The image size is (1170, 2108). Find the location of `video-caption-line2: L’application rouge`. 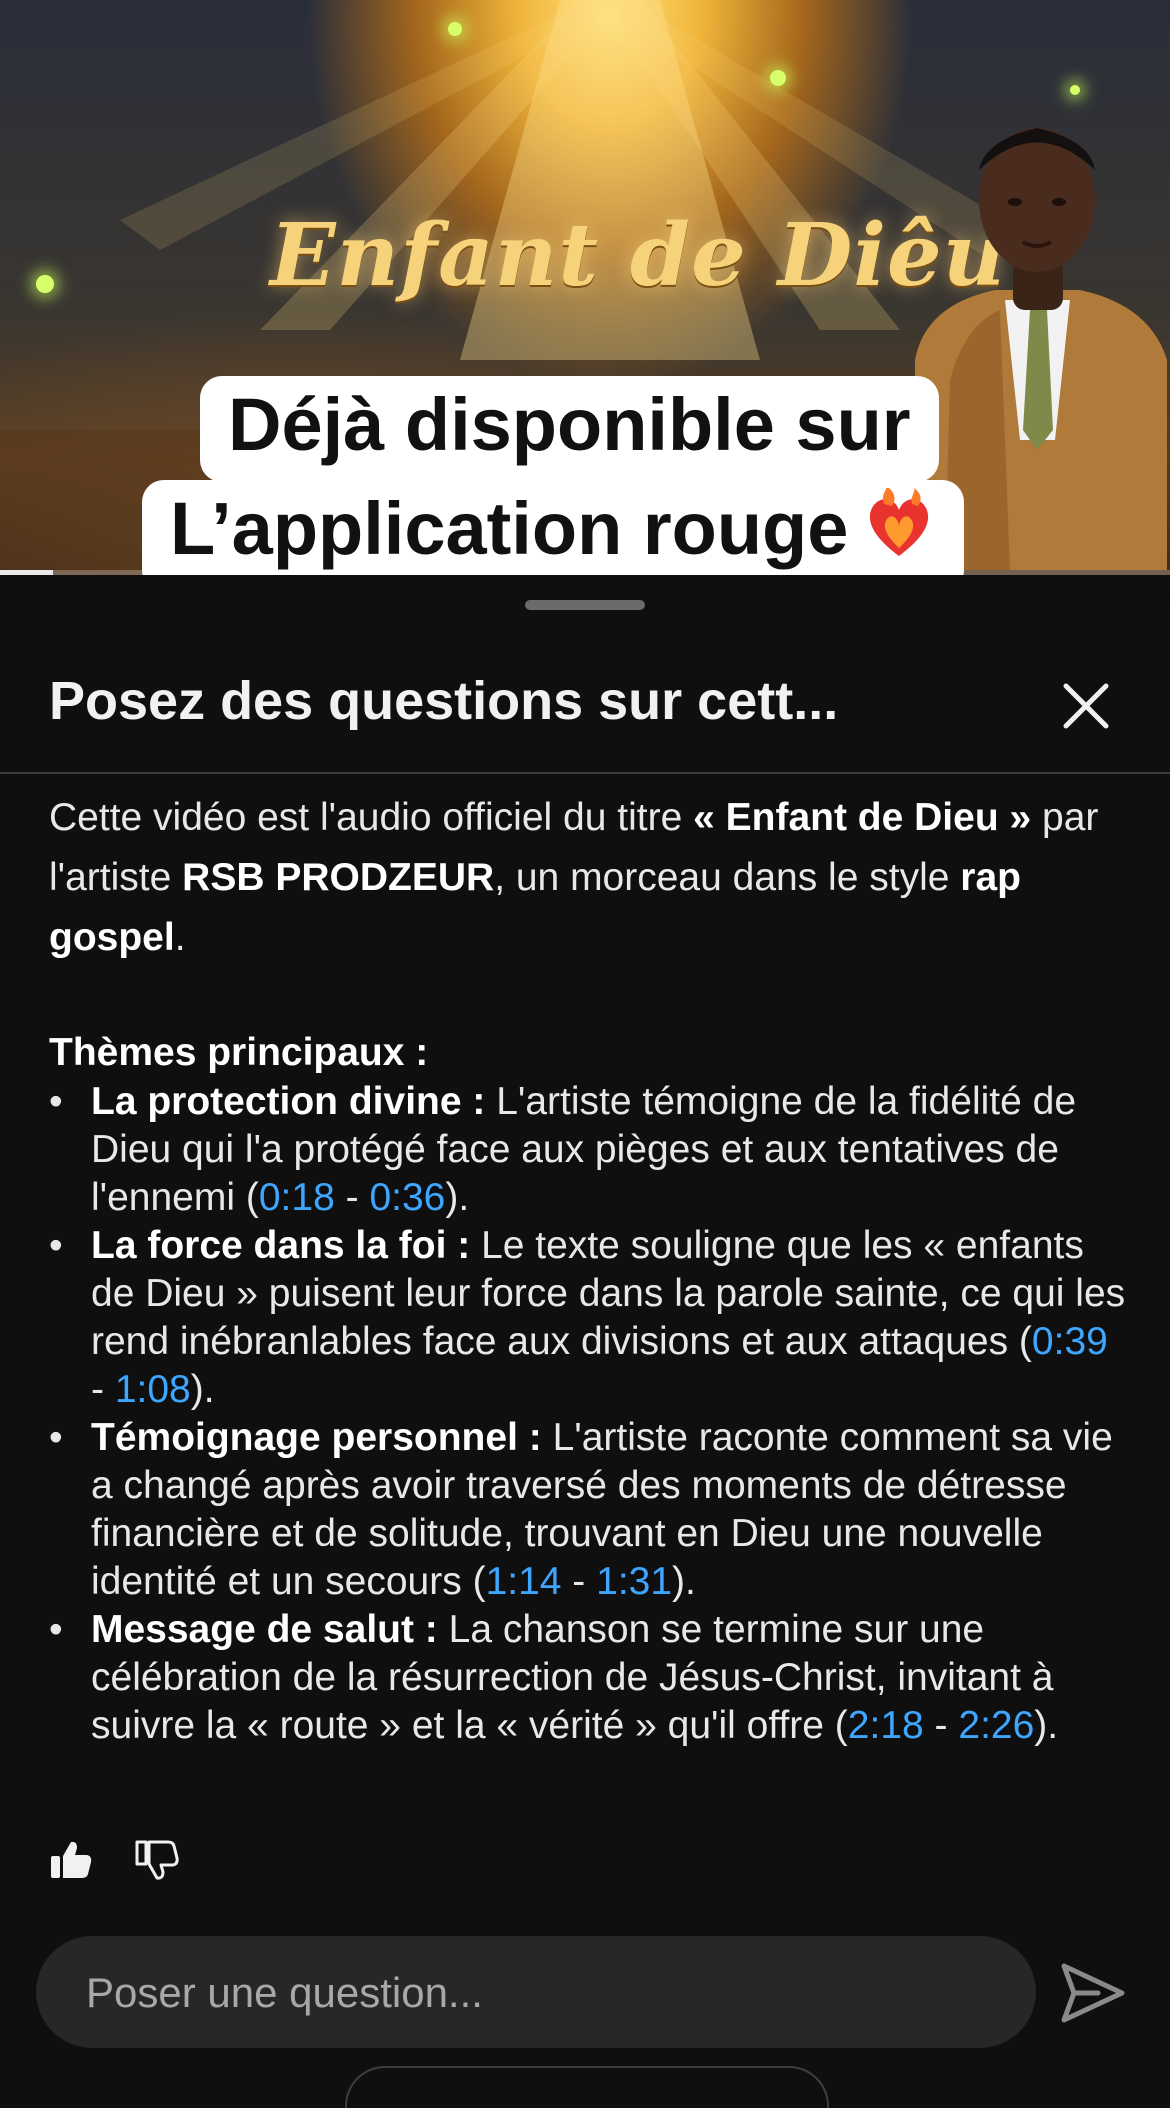

video-caption-line2: L’application rouge is located at coordinates (553, 527).